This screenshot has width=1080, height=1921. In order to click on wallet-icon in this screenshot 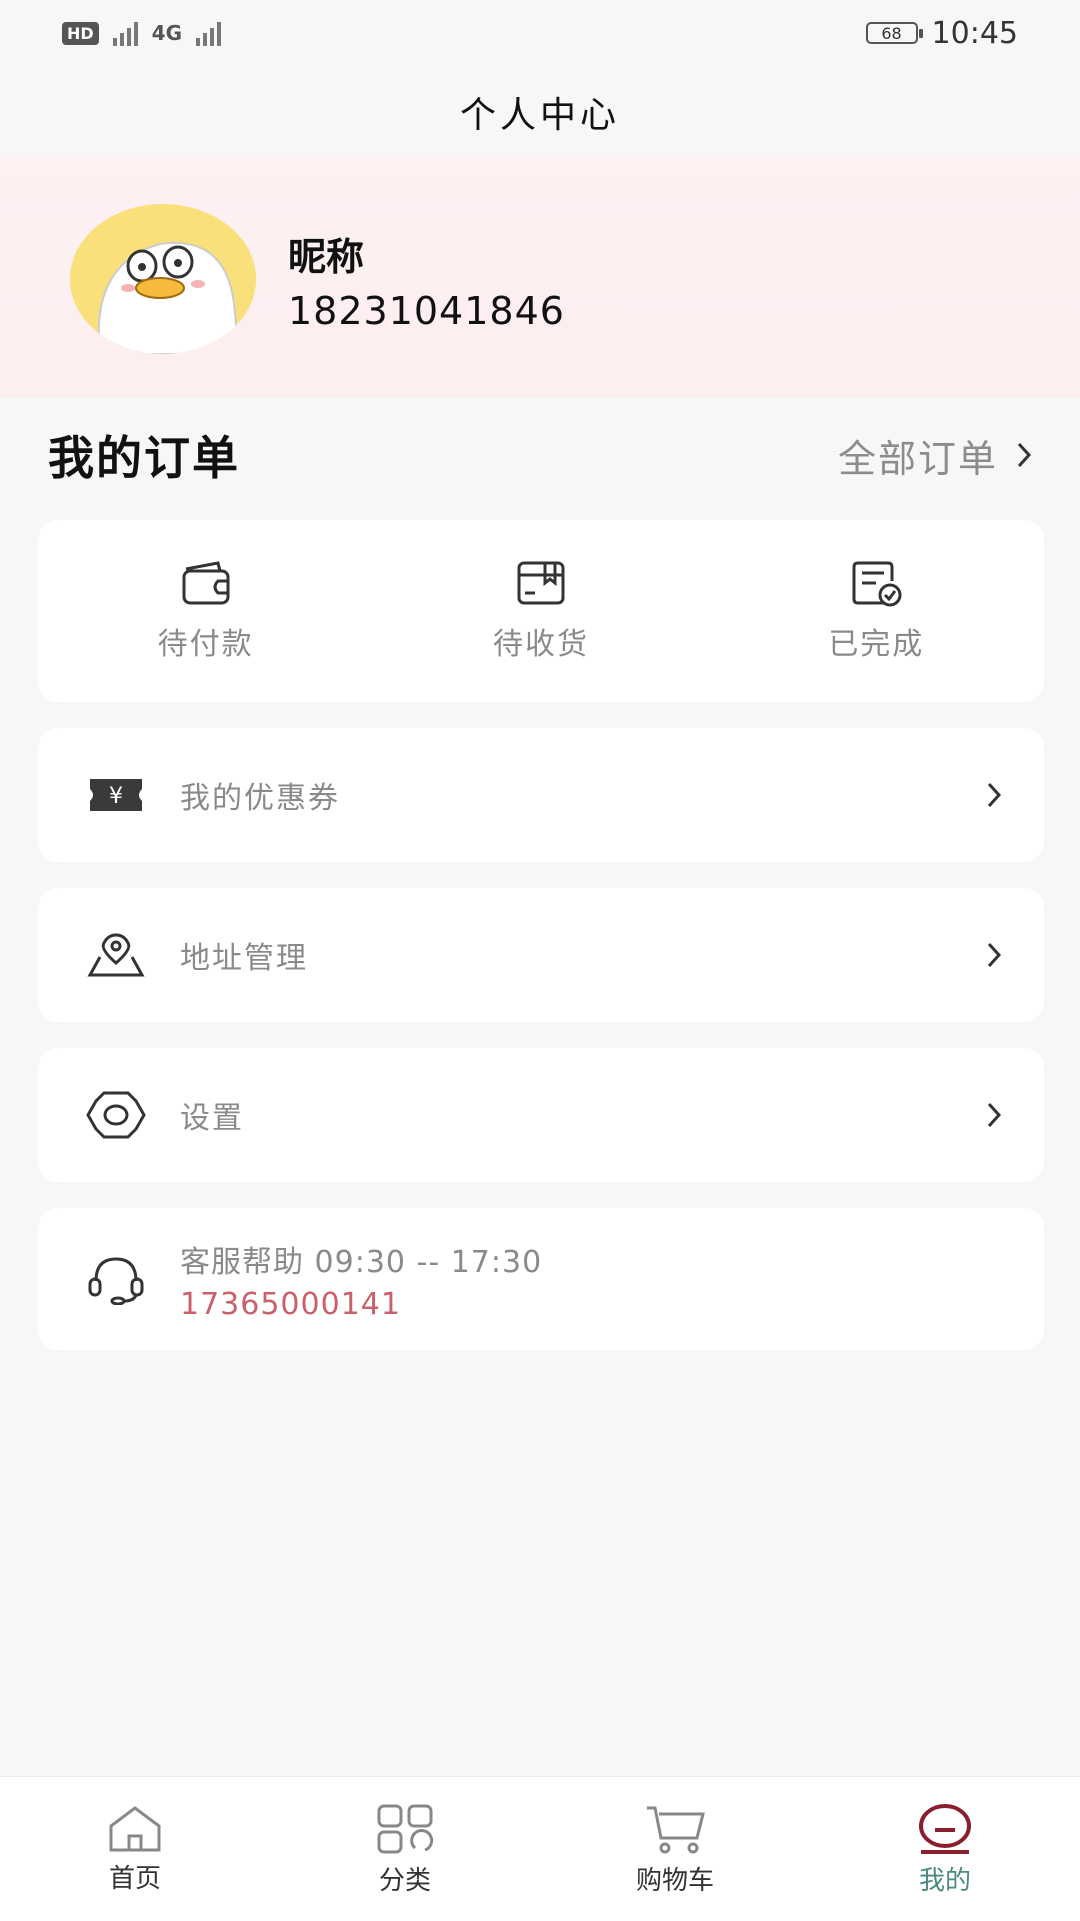, I will do `click(206, 583)`.